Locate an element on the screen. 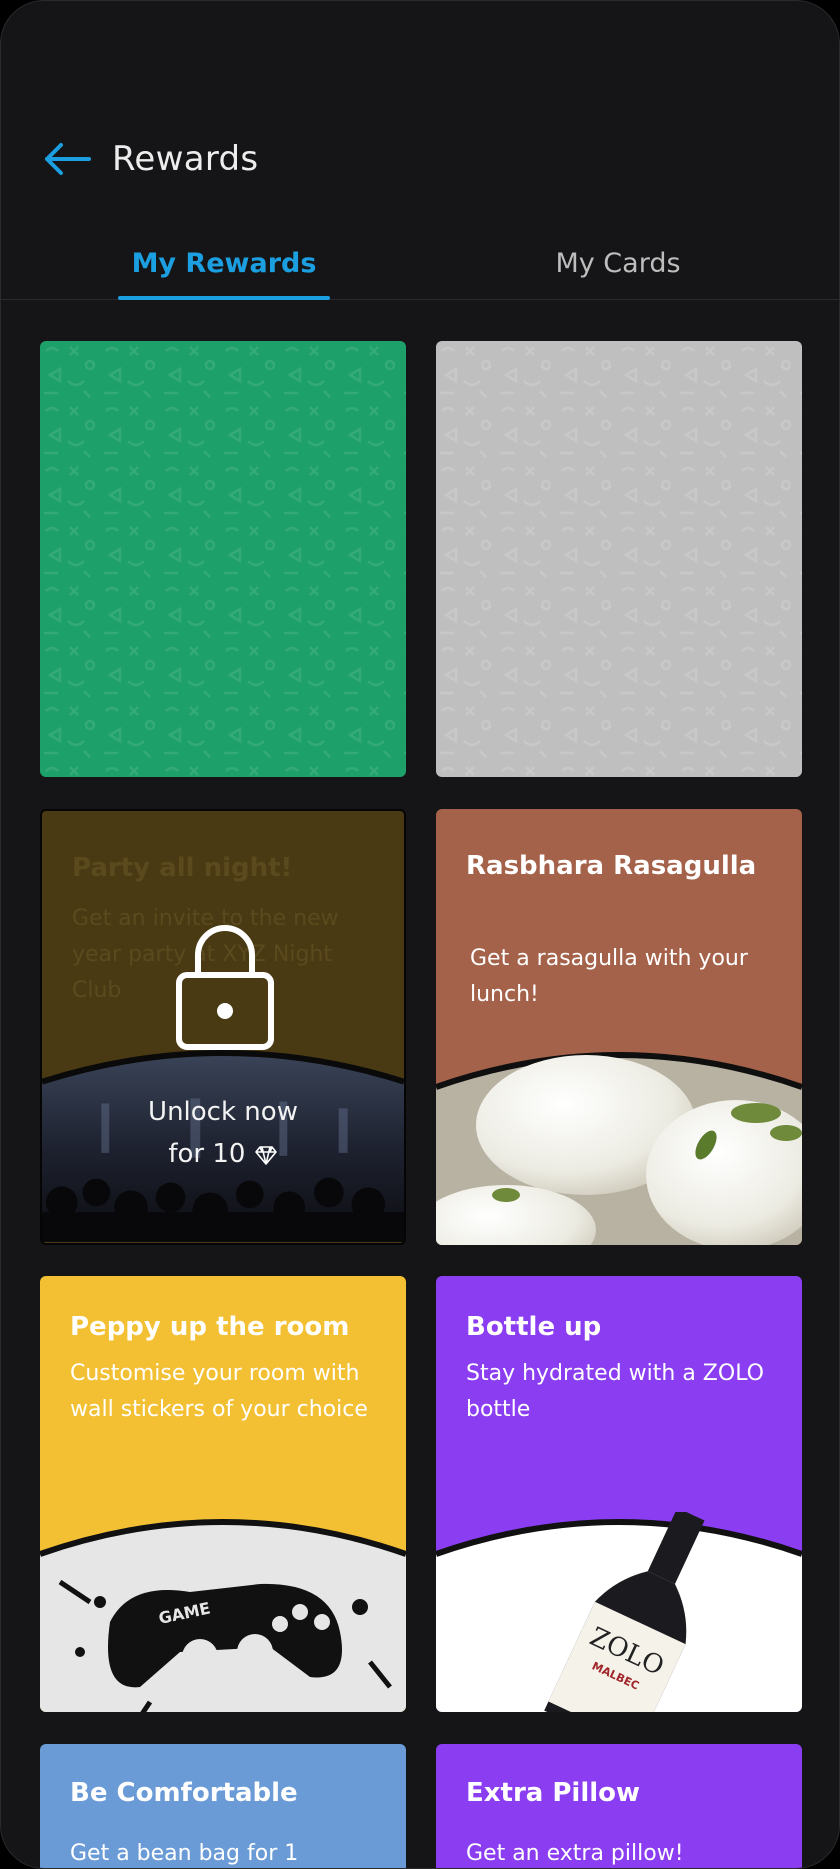  reward-description: Get an extra pillow! is located at coordinates (575, 1853).